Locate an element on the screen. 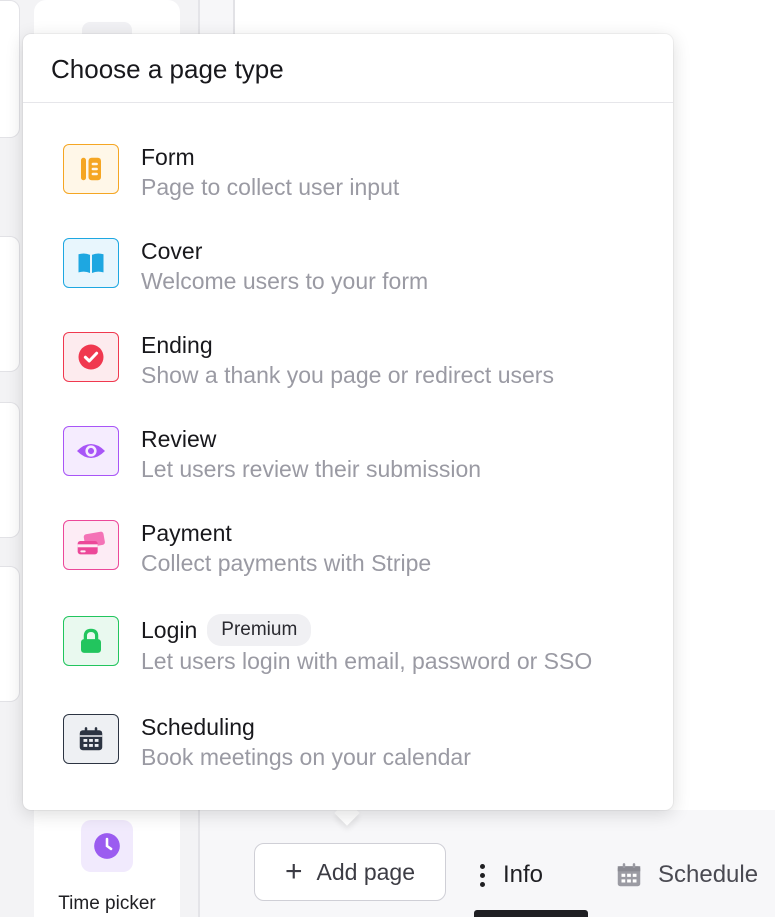 The image size is (775, 917). book-icon is located at coordinates (91, 263).